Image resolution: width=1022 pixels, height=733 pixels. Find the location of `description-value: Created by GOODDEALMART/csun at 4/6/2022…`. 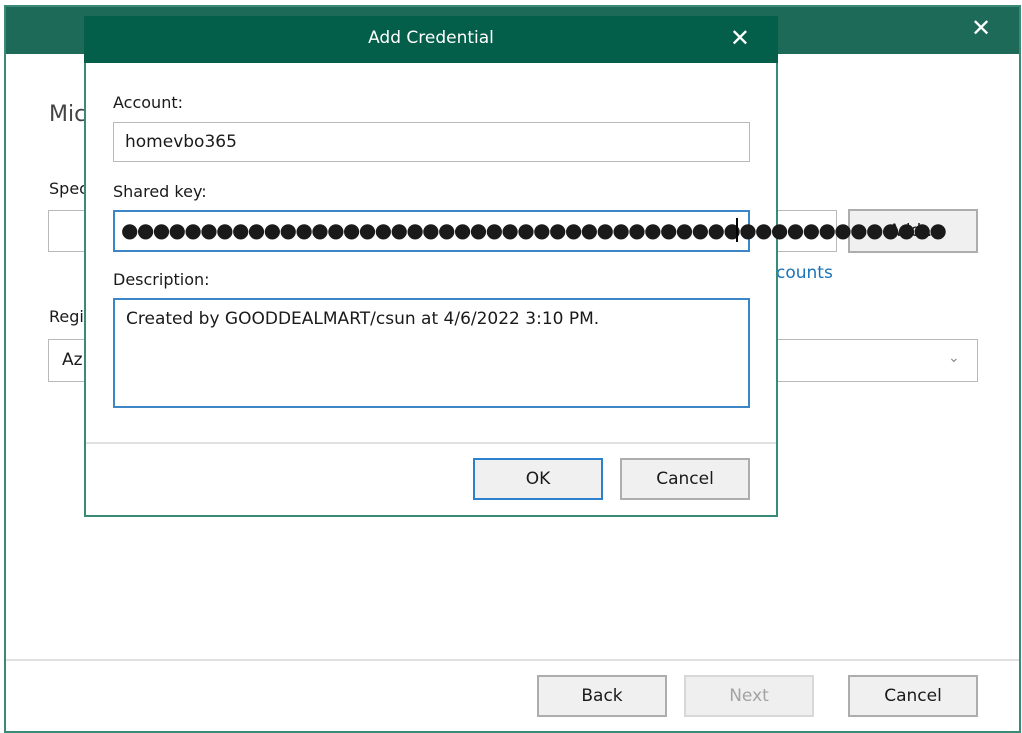

description-value: Created by GOODDEALMART/csun at 4/6/2022… is located at coordinates (363, 319).